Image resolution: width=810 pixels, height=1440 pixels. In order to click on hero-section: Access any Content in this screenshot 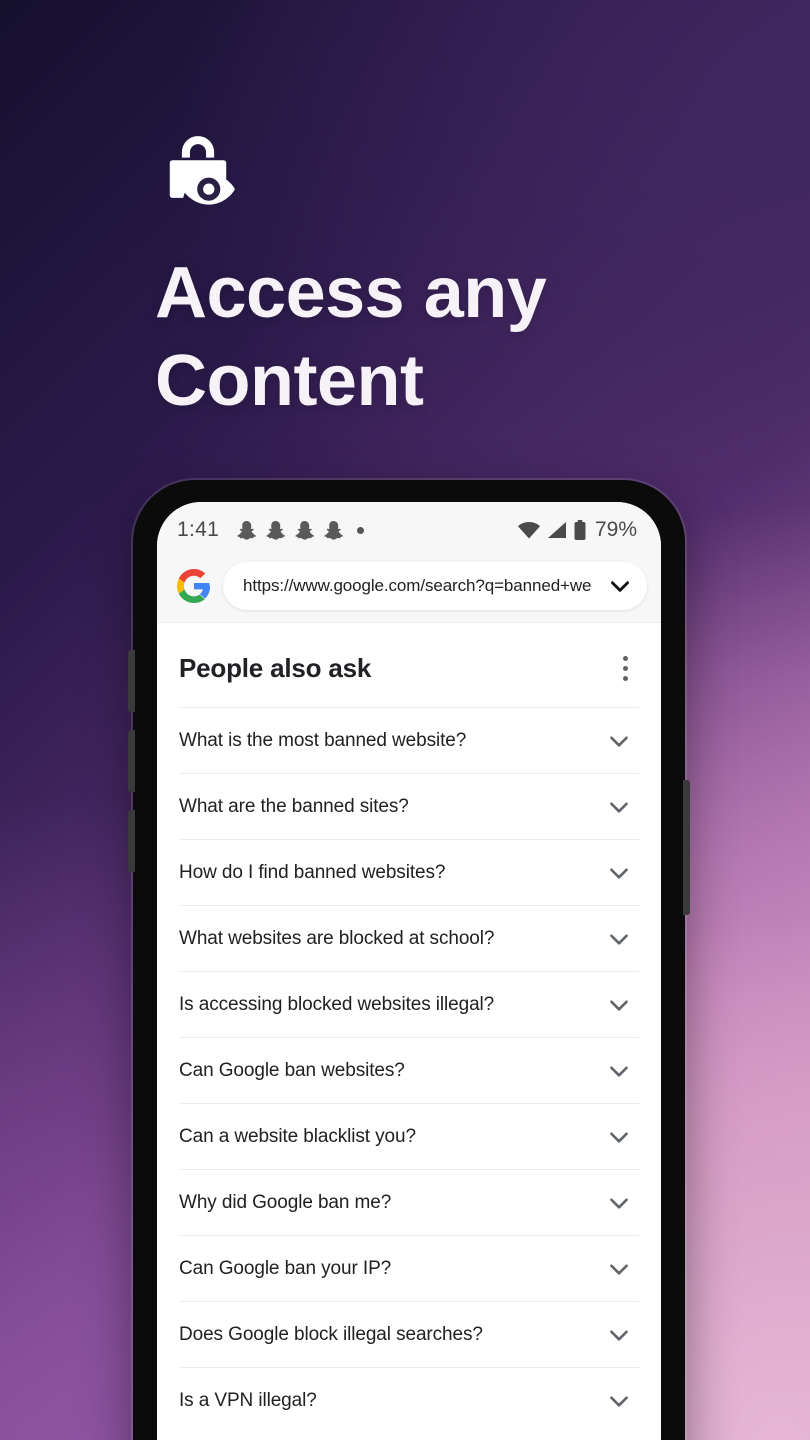, I will do `click(435, 277)`.